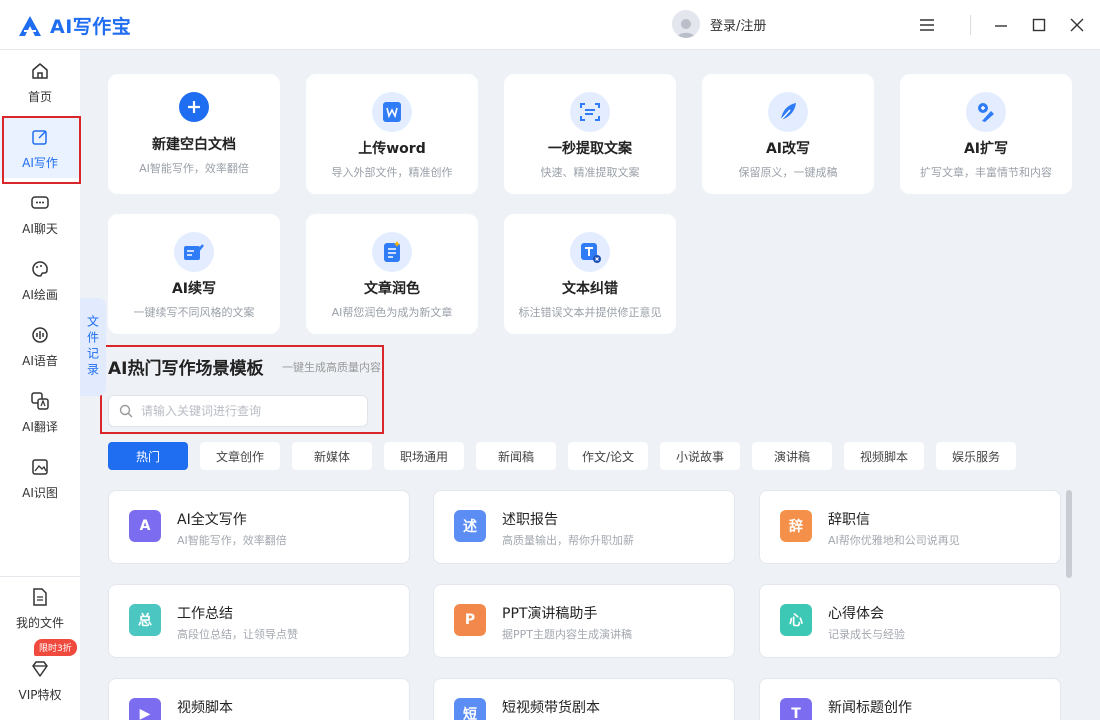 The height and width of the screenshot is (720, 1100). I want to click on sidebar-item-label: AI识图, so click(40, 492).